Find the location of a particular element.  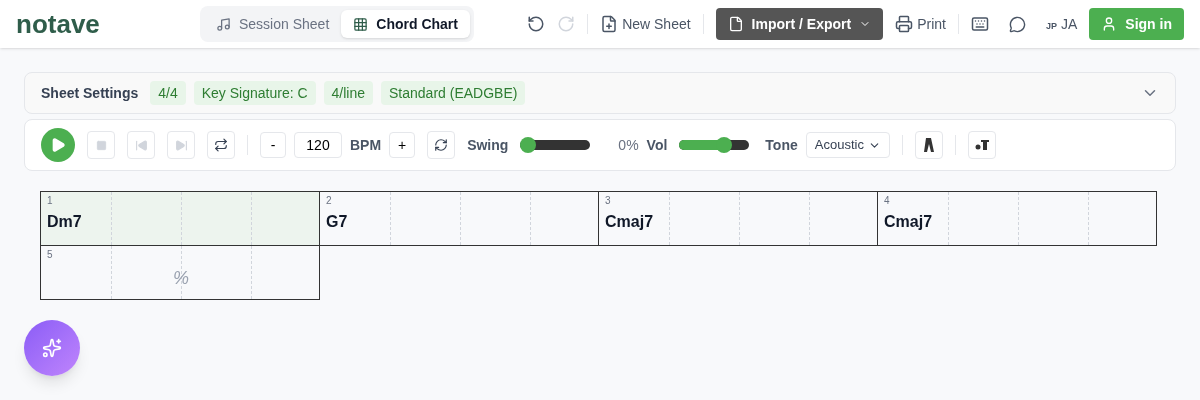

measure-number: 3 is located at coordinates (608, 201).